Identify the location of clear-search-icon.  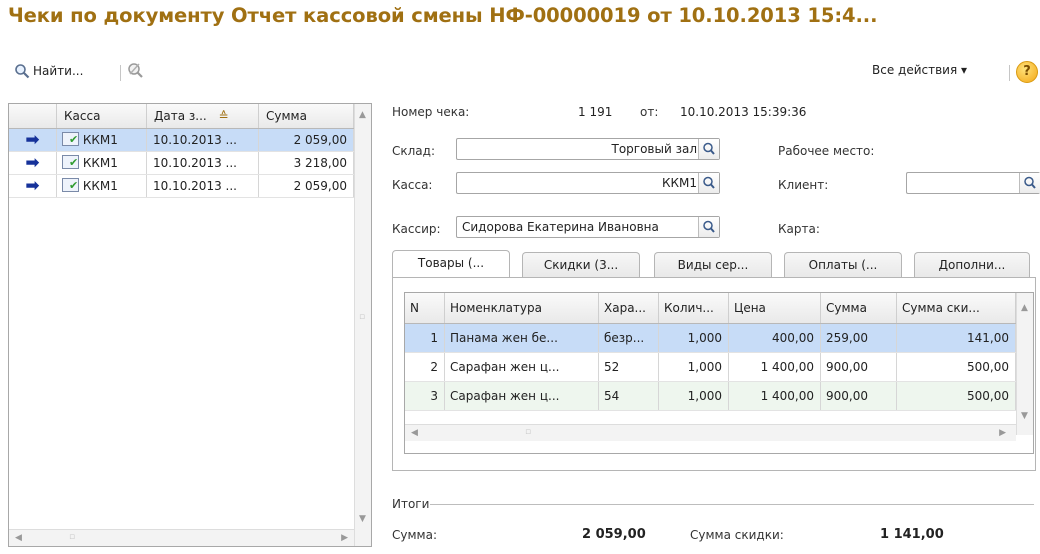
(135, 70).